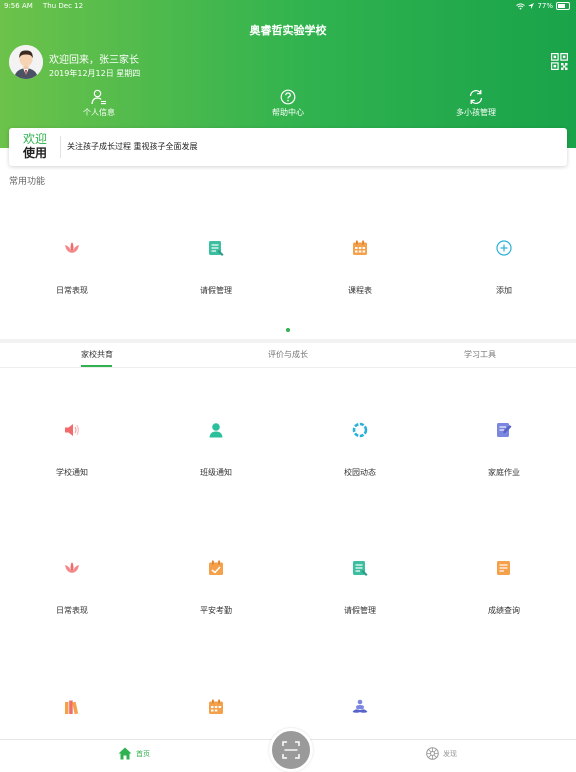 The width and height of the screenshot is (576, 772). Describe the element at coordinates (216, 567) in the screenshot. I see `attendance-icon` at that location.